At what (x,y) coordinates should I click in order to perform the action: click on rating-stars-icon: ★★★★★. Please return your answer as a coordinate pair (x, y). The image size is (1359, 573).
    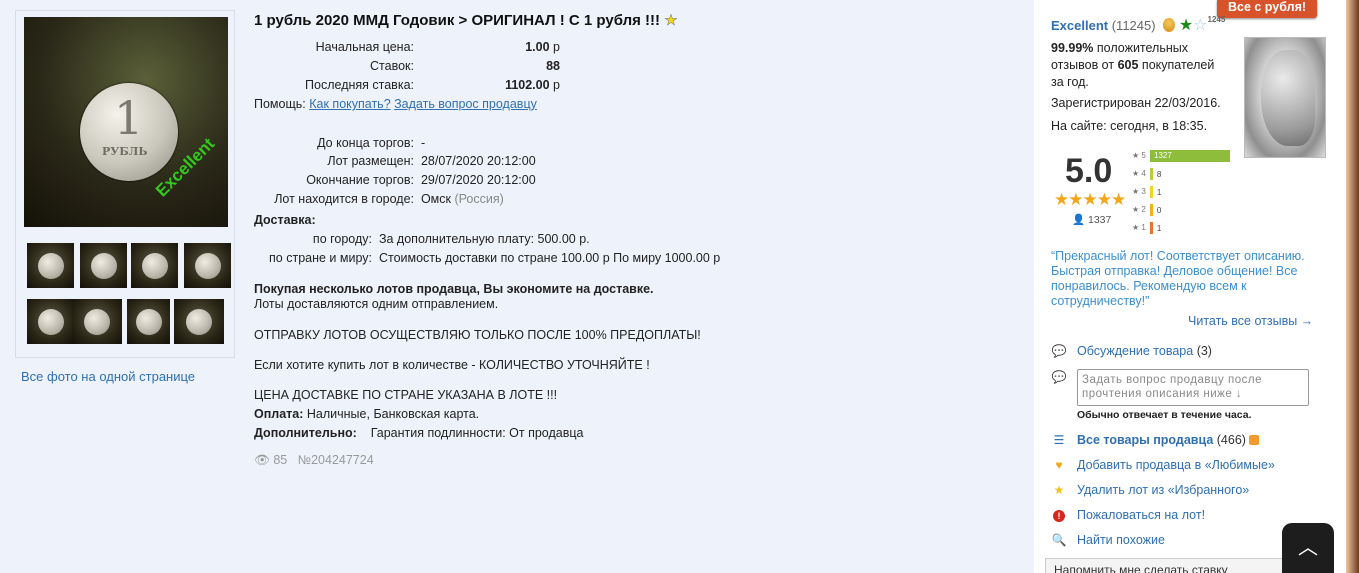
    Looking at the image, I should click on (1090, 199).